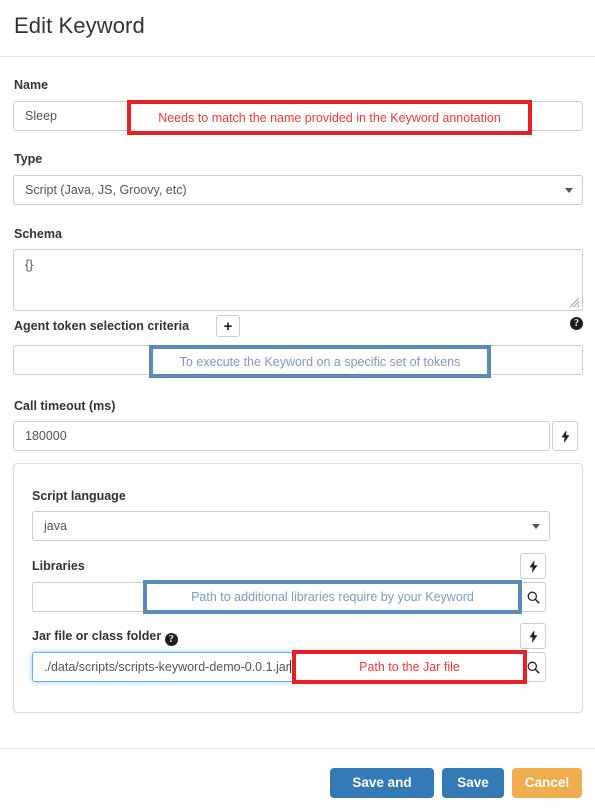  Describe the element at coordinates (281, 436) in the screenshot. I see `call-timeout-input: 180000` at that location.